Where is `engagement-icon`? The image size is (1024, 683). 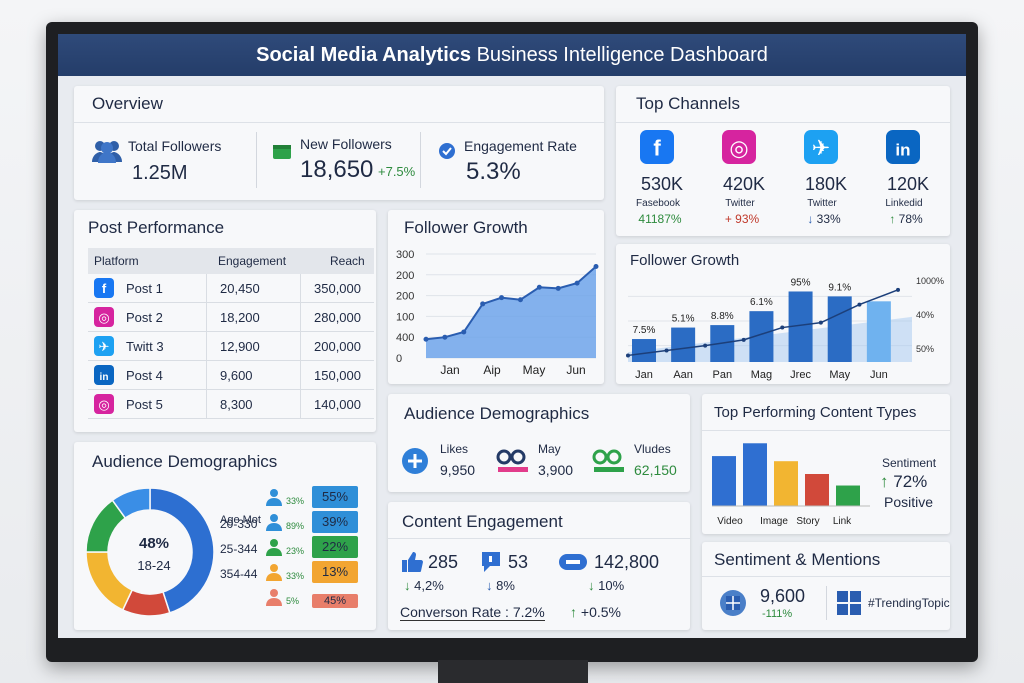 engagement-icon is located at coordinates (447, 151).